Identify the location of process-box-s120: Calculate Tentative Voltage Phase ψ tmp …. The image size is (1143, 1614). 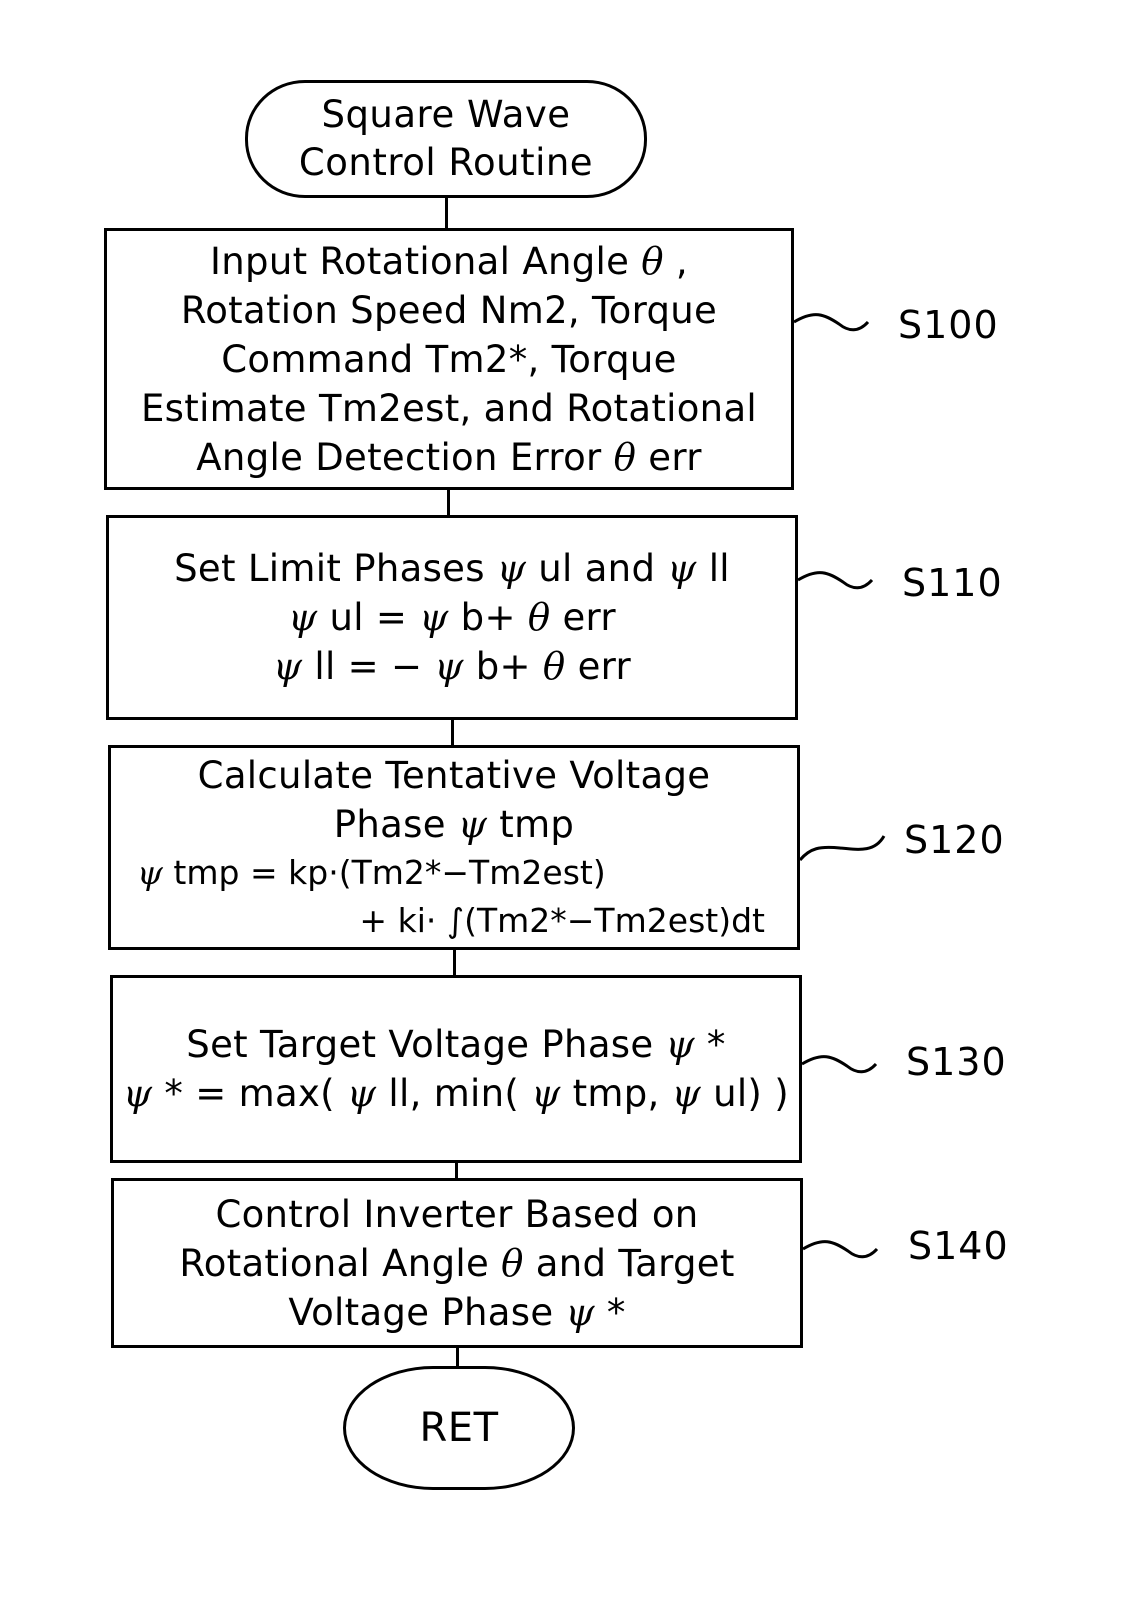
(454, 847).